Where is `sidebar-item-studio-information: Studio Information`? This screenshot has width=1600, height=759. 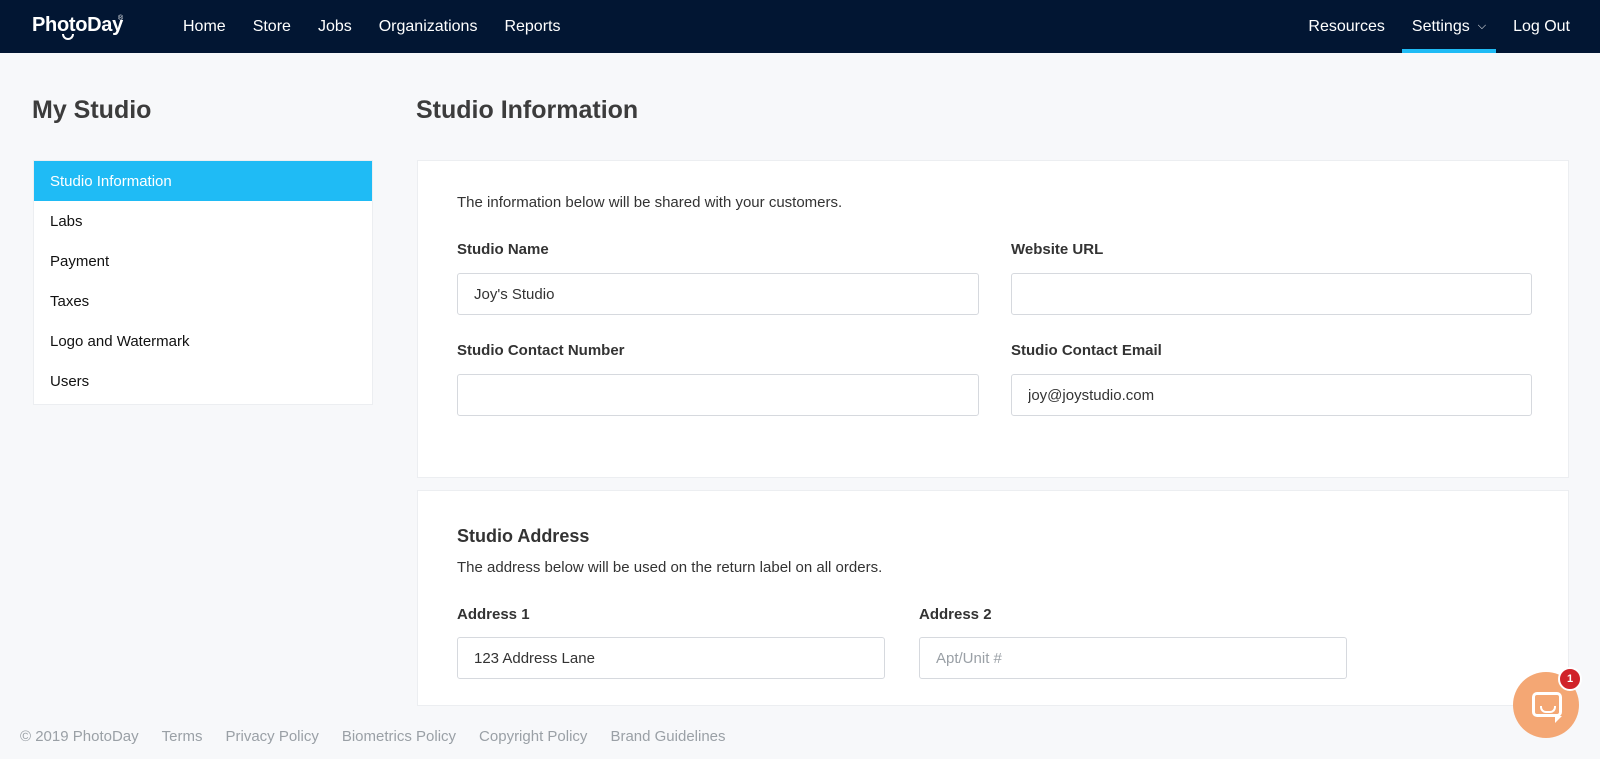 sidebar-item-studio-information: Studio Information is located at coordinates (203, 181).